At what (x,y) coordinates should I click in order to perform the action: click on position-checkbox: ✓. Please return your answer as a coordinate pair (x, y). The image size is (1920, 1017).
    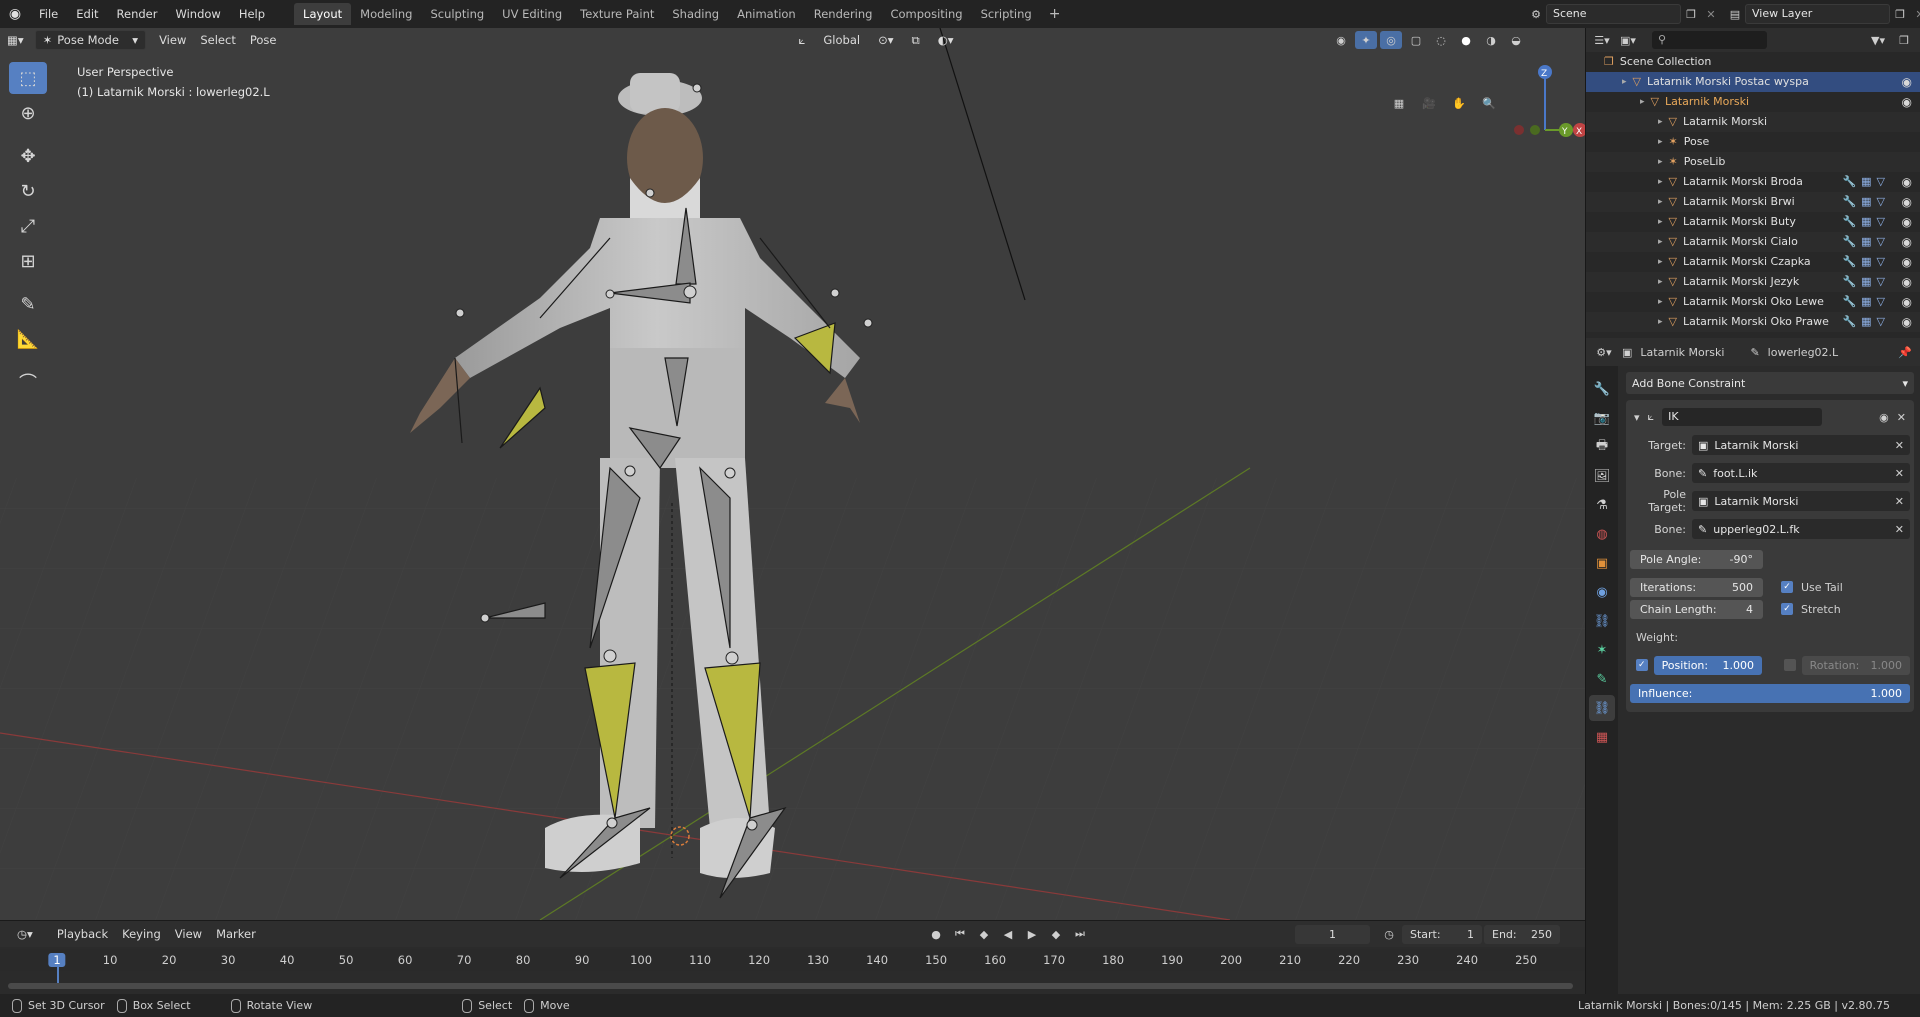
    Looking at the image, I should click on (1642, 665).